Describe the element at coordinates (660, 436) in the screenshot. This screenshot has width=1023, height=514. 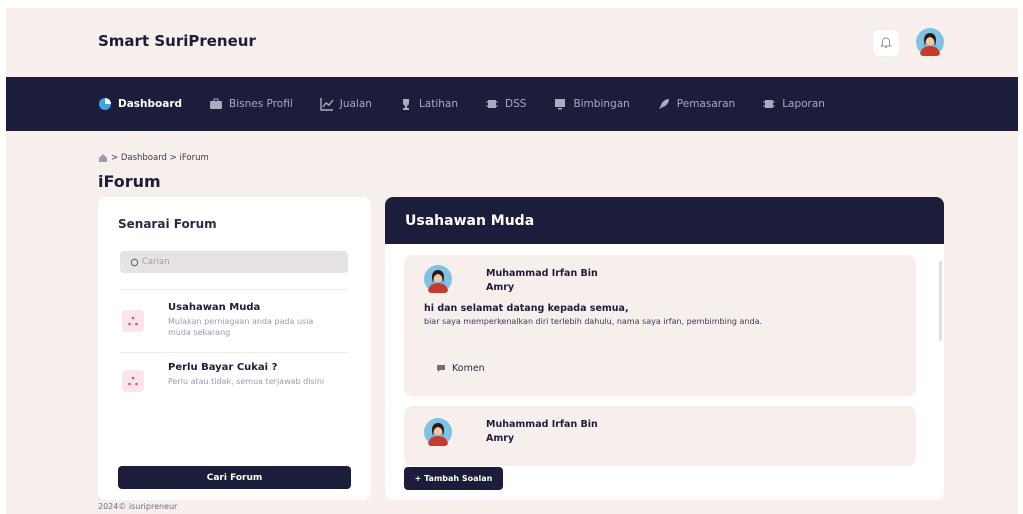
I see `post-card: Muhammad Irfan Bin Amry` at that location.